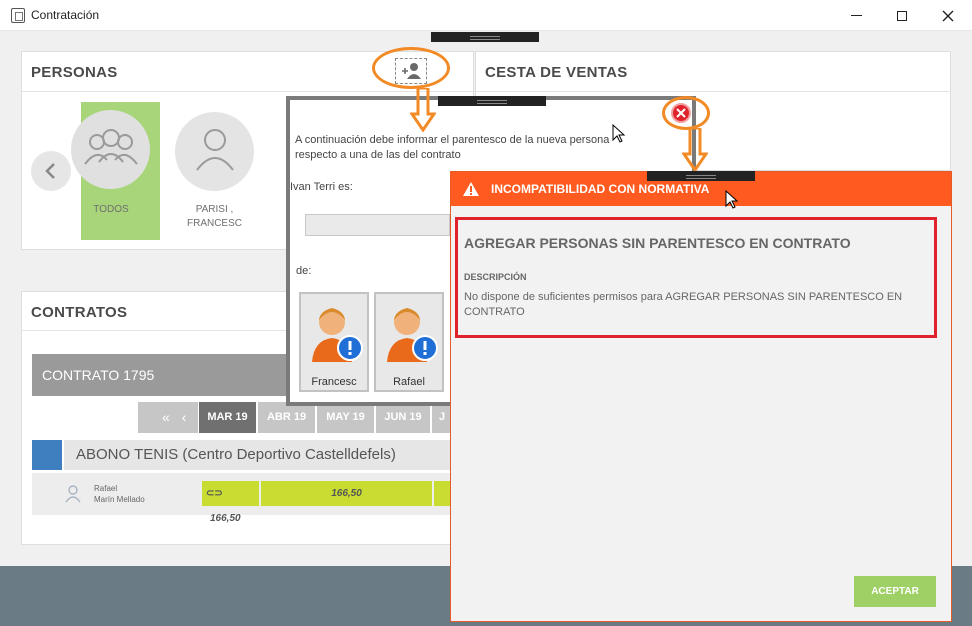 The image size is (972, 626). I want to click on tile-label-parisi: PARISI , FRANCESC, so click(214, 217).